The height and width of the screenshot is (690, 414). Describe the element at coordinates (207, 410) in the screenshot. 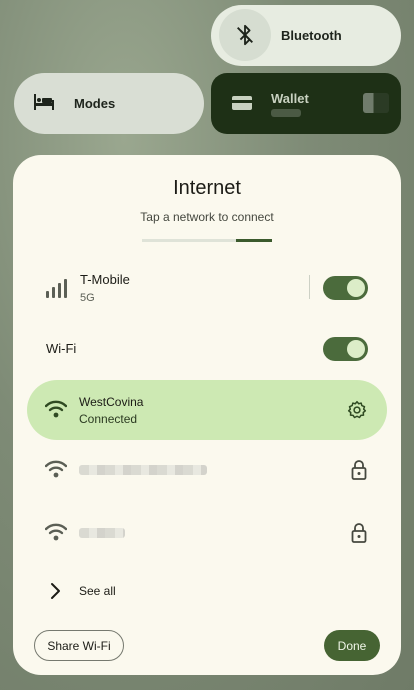

I see `wifi-network-connected: WestCovina Connected` at that location.